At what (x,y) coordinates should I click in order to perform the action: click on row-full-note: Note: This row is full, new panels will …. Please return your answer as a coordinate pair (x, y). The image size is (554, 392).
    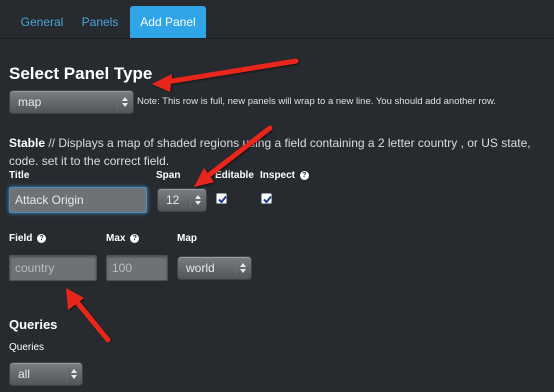
    Looking at the image, I should click on (316, 101).